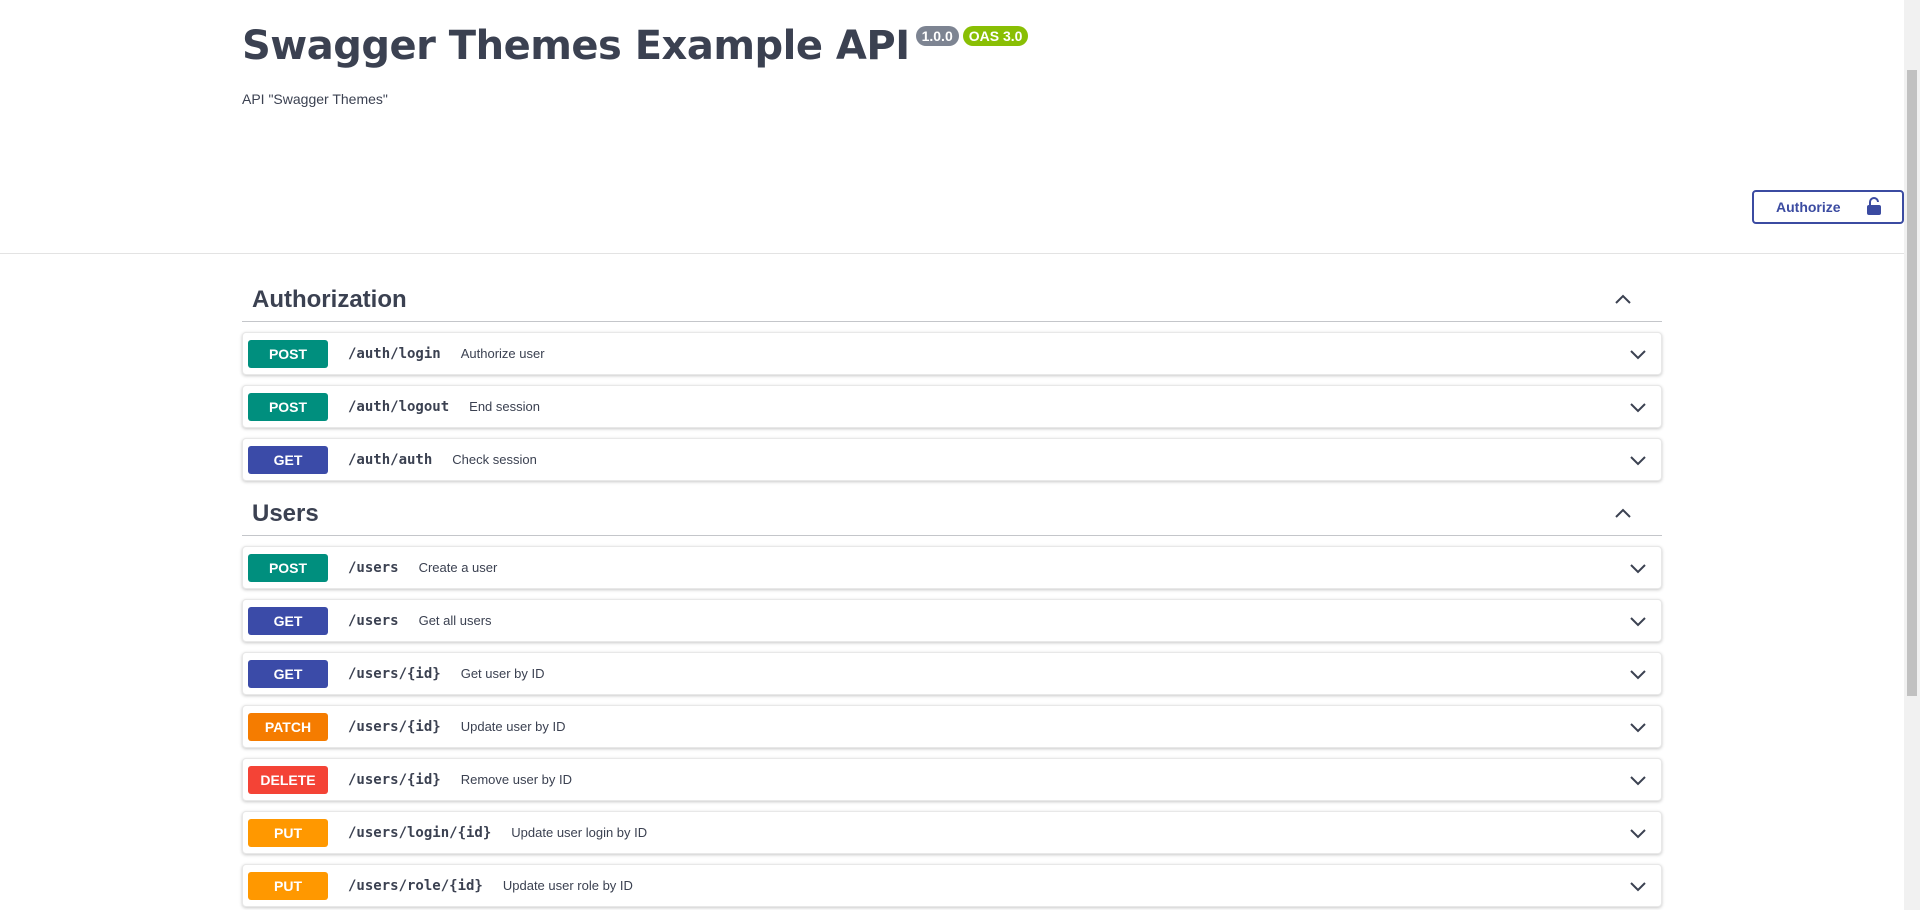 The image size is (1920, 910). What do you see at coordinates (399, 406) in the screenshot?
I see `operation-path: /auth/logout` at bounding box center [399, 406].